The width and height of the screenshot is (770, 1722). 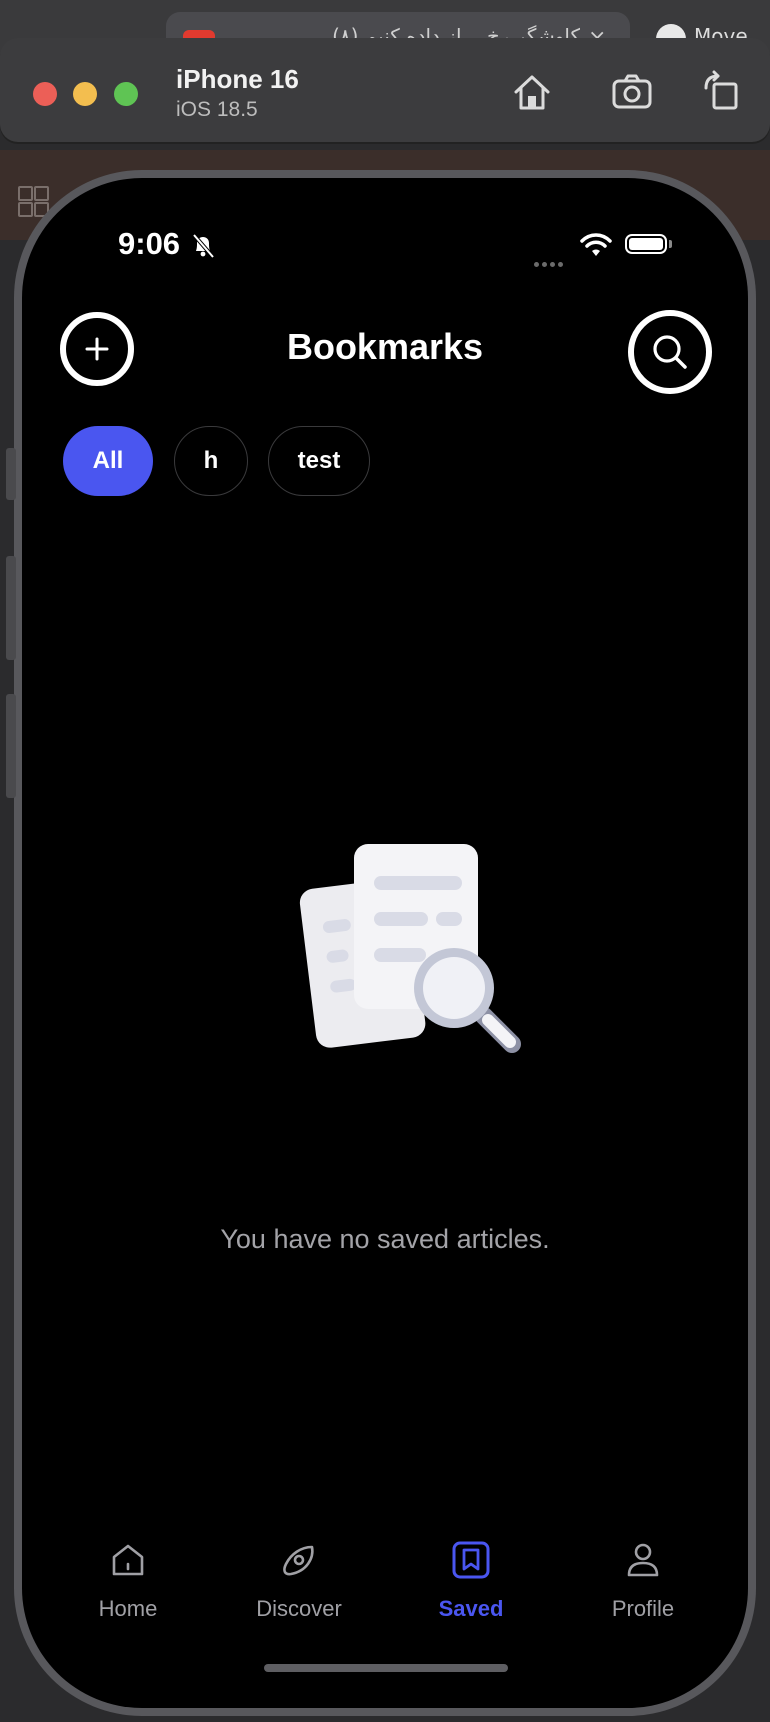 I want to click on bell-slash-icon, so click(x=203, y=246).